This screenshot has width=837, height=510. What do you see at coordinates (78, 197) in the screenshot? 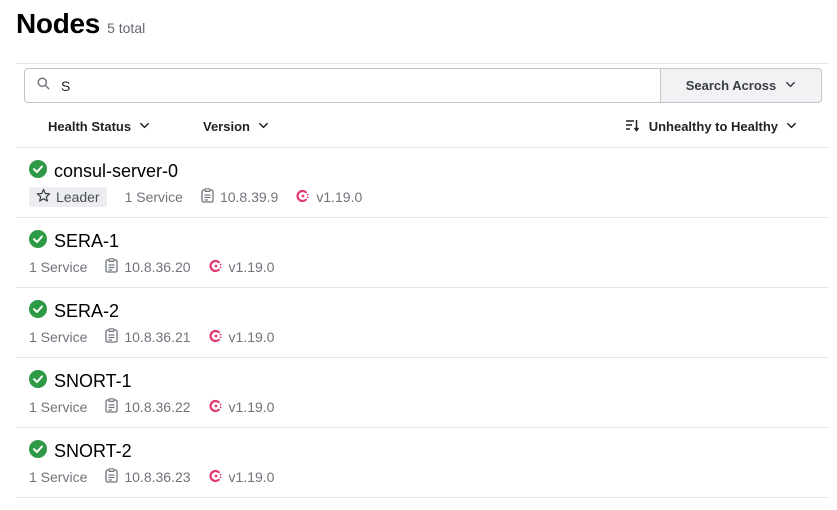
I see `leader-label: Leader` at bounding box center [78, 197].